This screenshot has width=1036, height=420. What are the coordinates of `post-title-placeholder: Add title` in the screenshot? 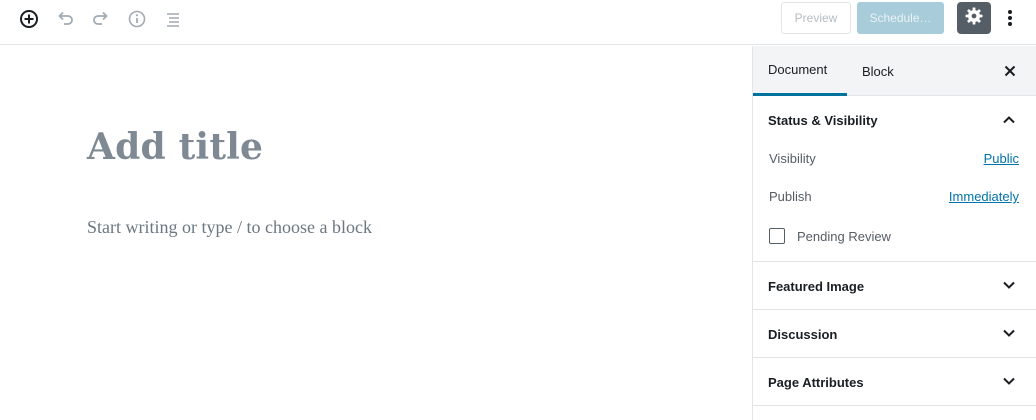 It's located at (175, 147).